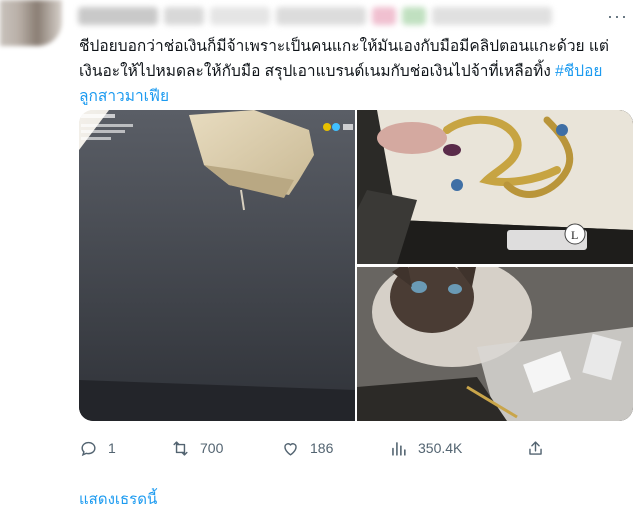 Image resolution: width=640 pixels, height=505 pixels. What do you see at coordinates (290, 449) in the screenshot?
I see `heart-icon` at bounding box center [290, 449].